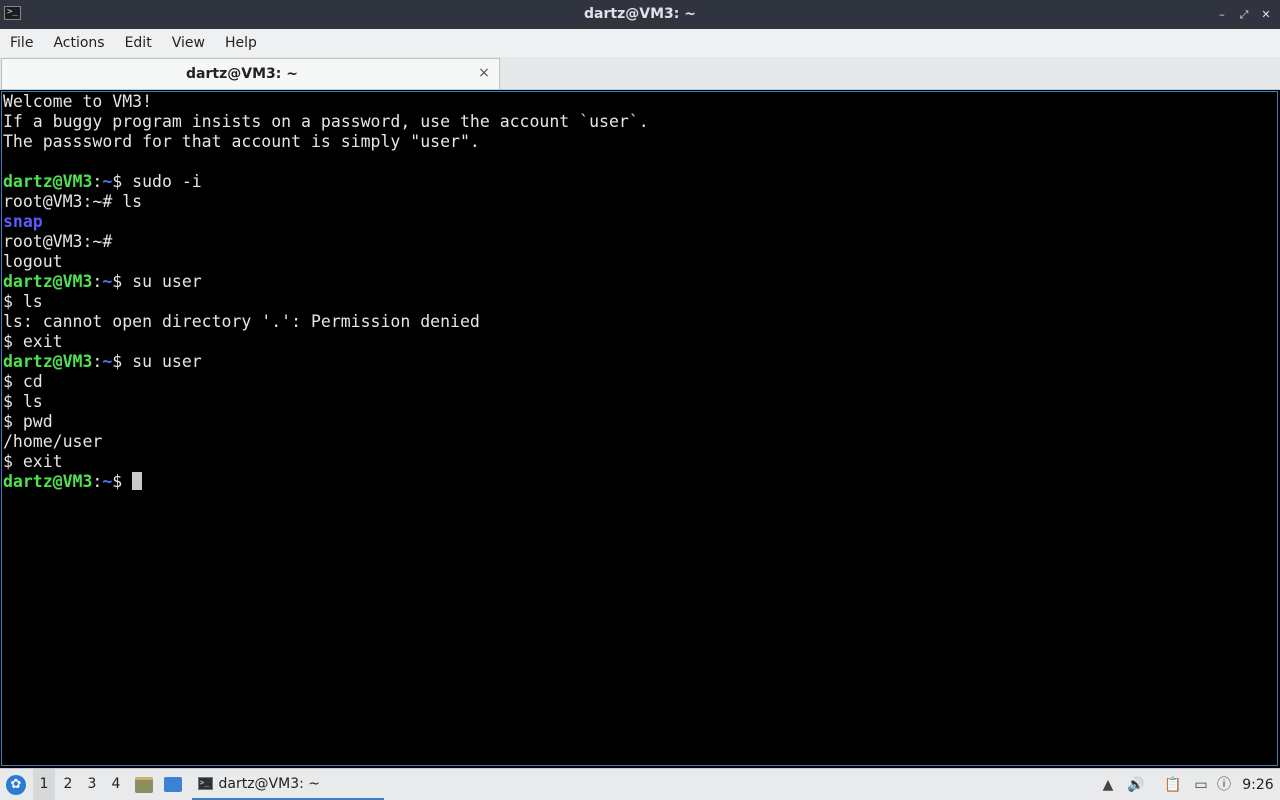 The image size is (1280, 800). I want to click on terminal-icon: >_, so click(205, 783).